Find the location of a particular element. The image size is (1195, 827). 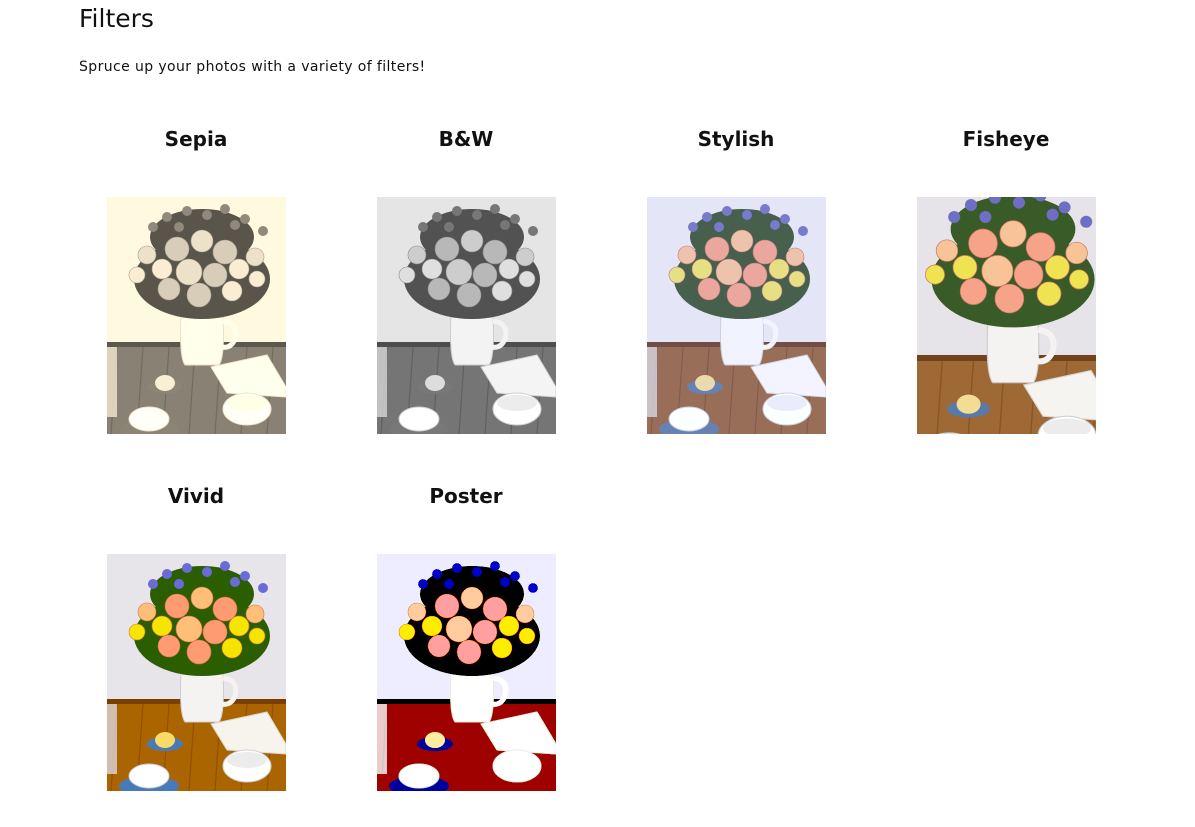

filter-preview-stylish is located at coordinates (736, 315).